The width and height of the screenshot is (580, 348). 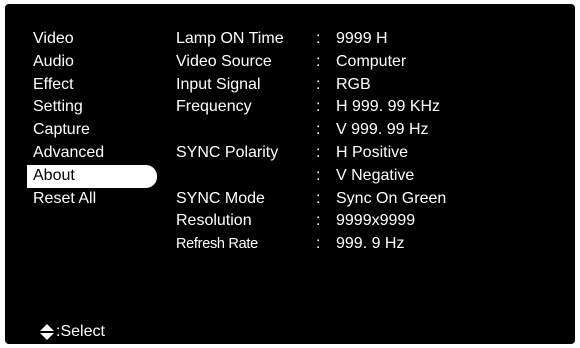 I want to click on info-row-sync-polarity-h: SYNC Polarity : H Positive, so click(x=311, y=153).